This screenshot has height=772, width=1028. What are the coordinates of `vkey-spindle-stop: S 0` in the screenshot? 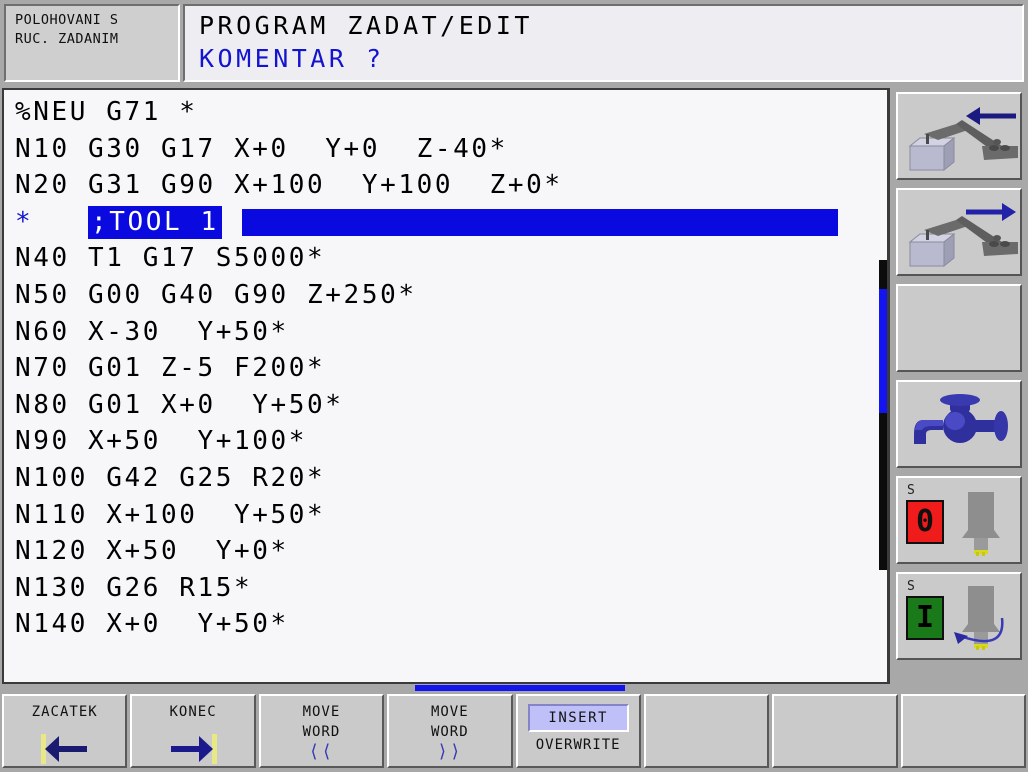 It's located at (959, 520).